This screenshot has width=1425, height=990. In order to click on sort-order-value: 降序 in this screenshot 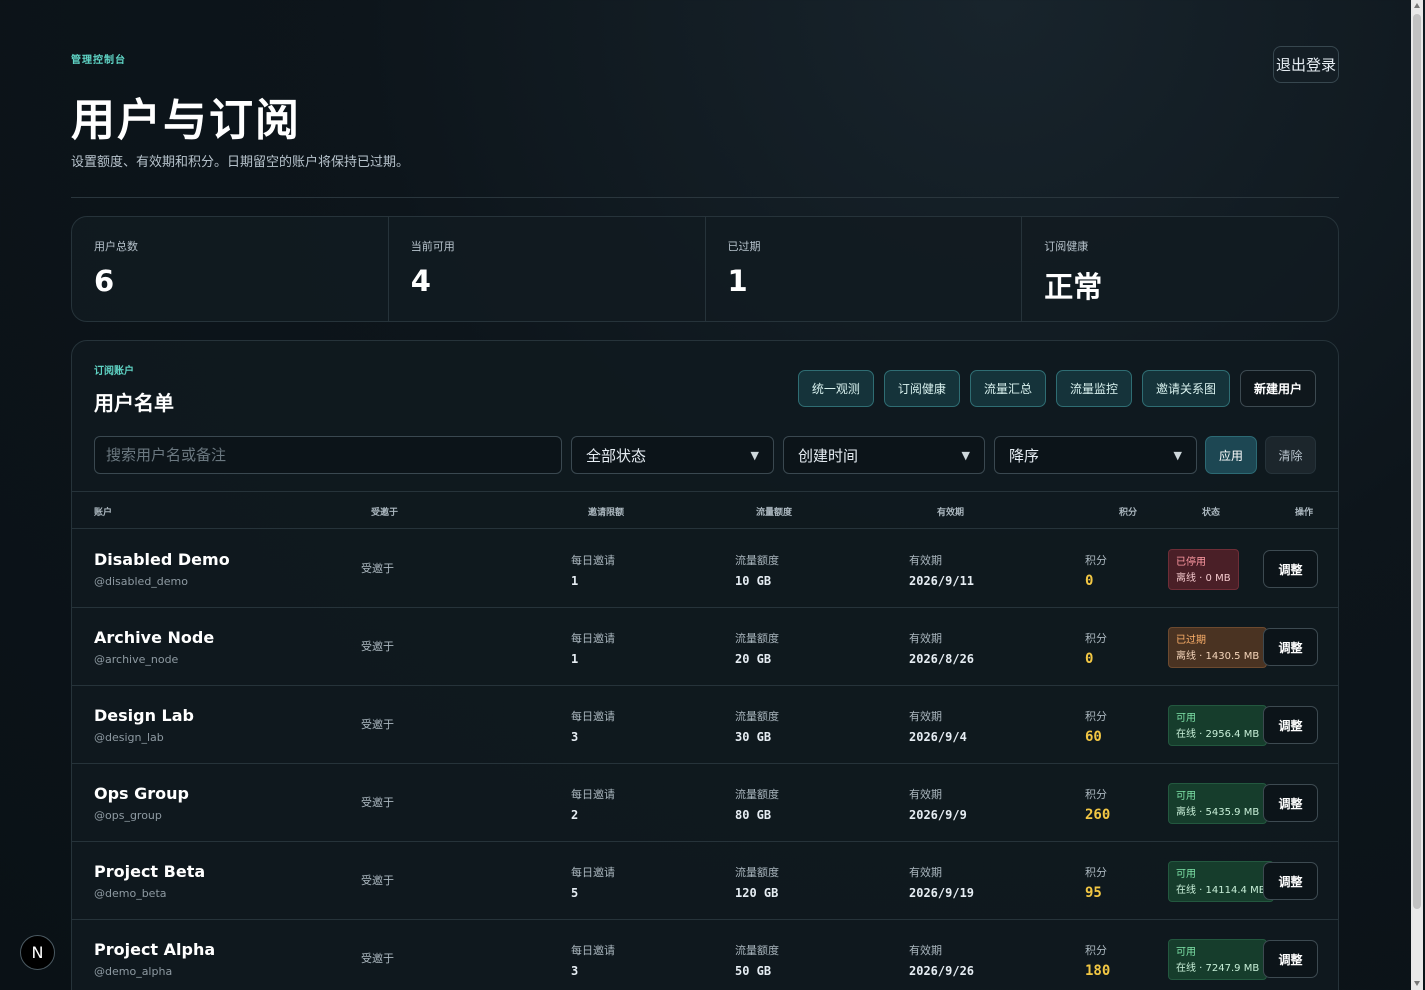, I will do `click(1024, 455)`.